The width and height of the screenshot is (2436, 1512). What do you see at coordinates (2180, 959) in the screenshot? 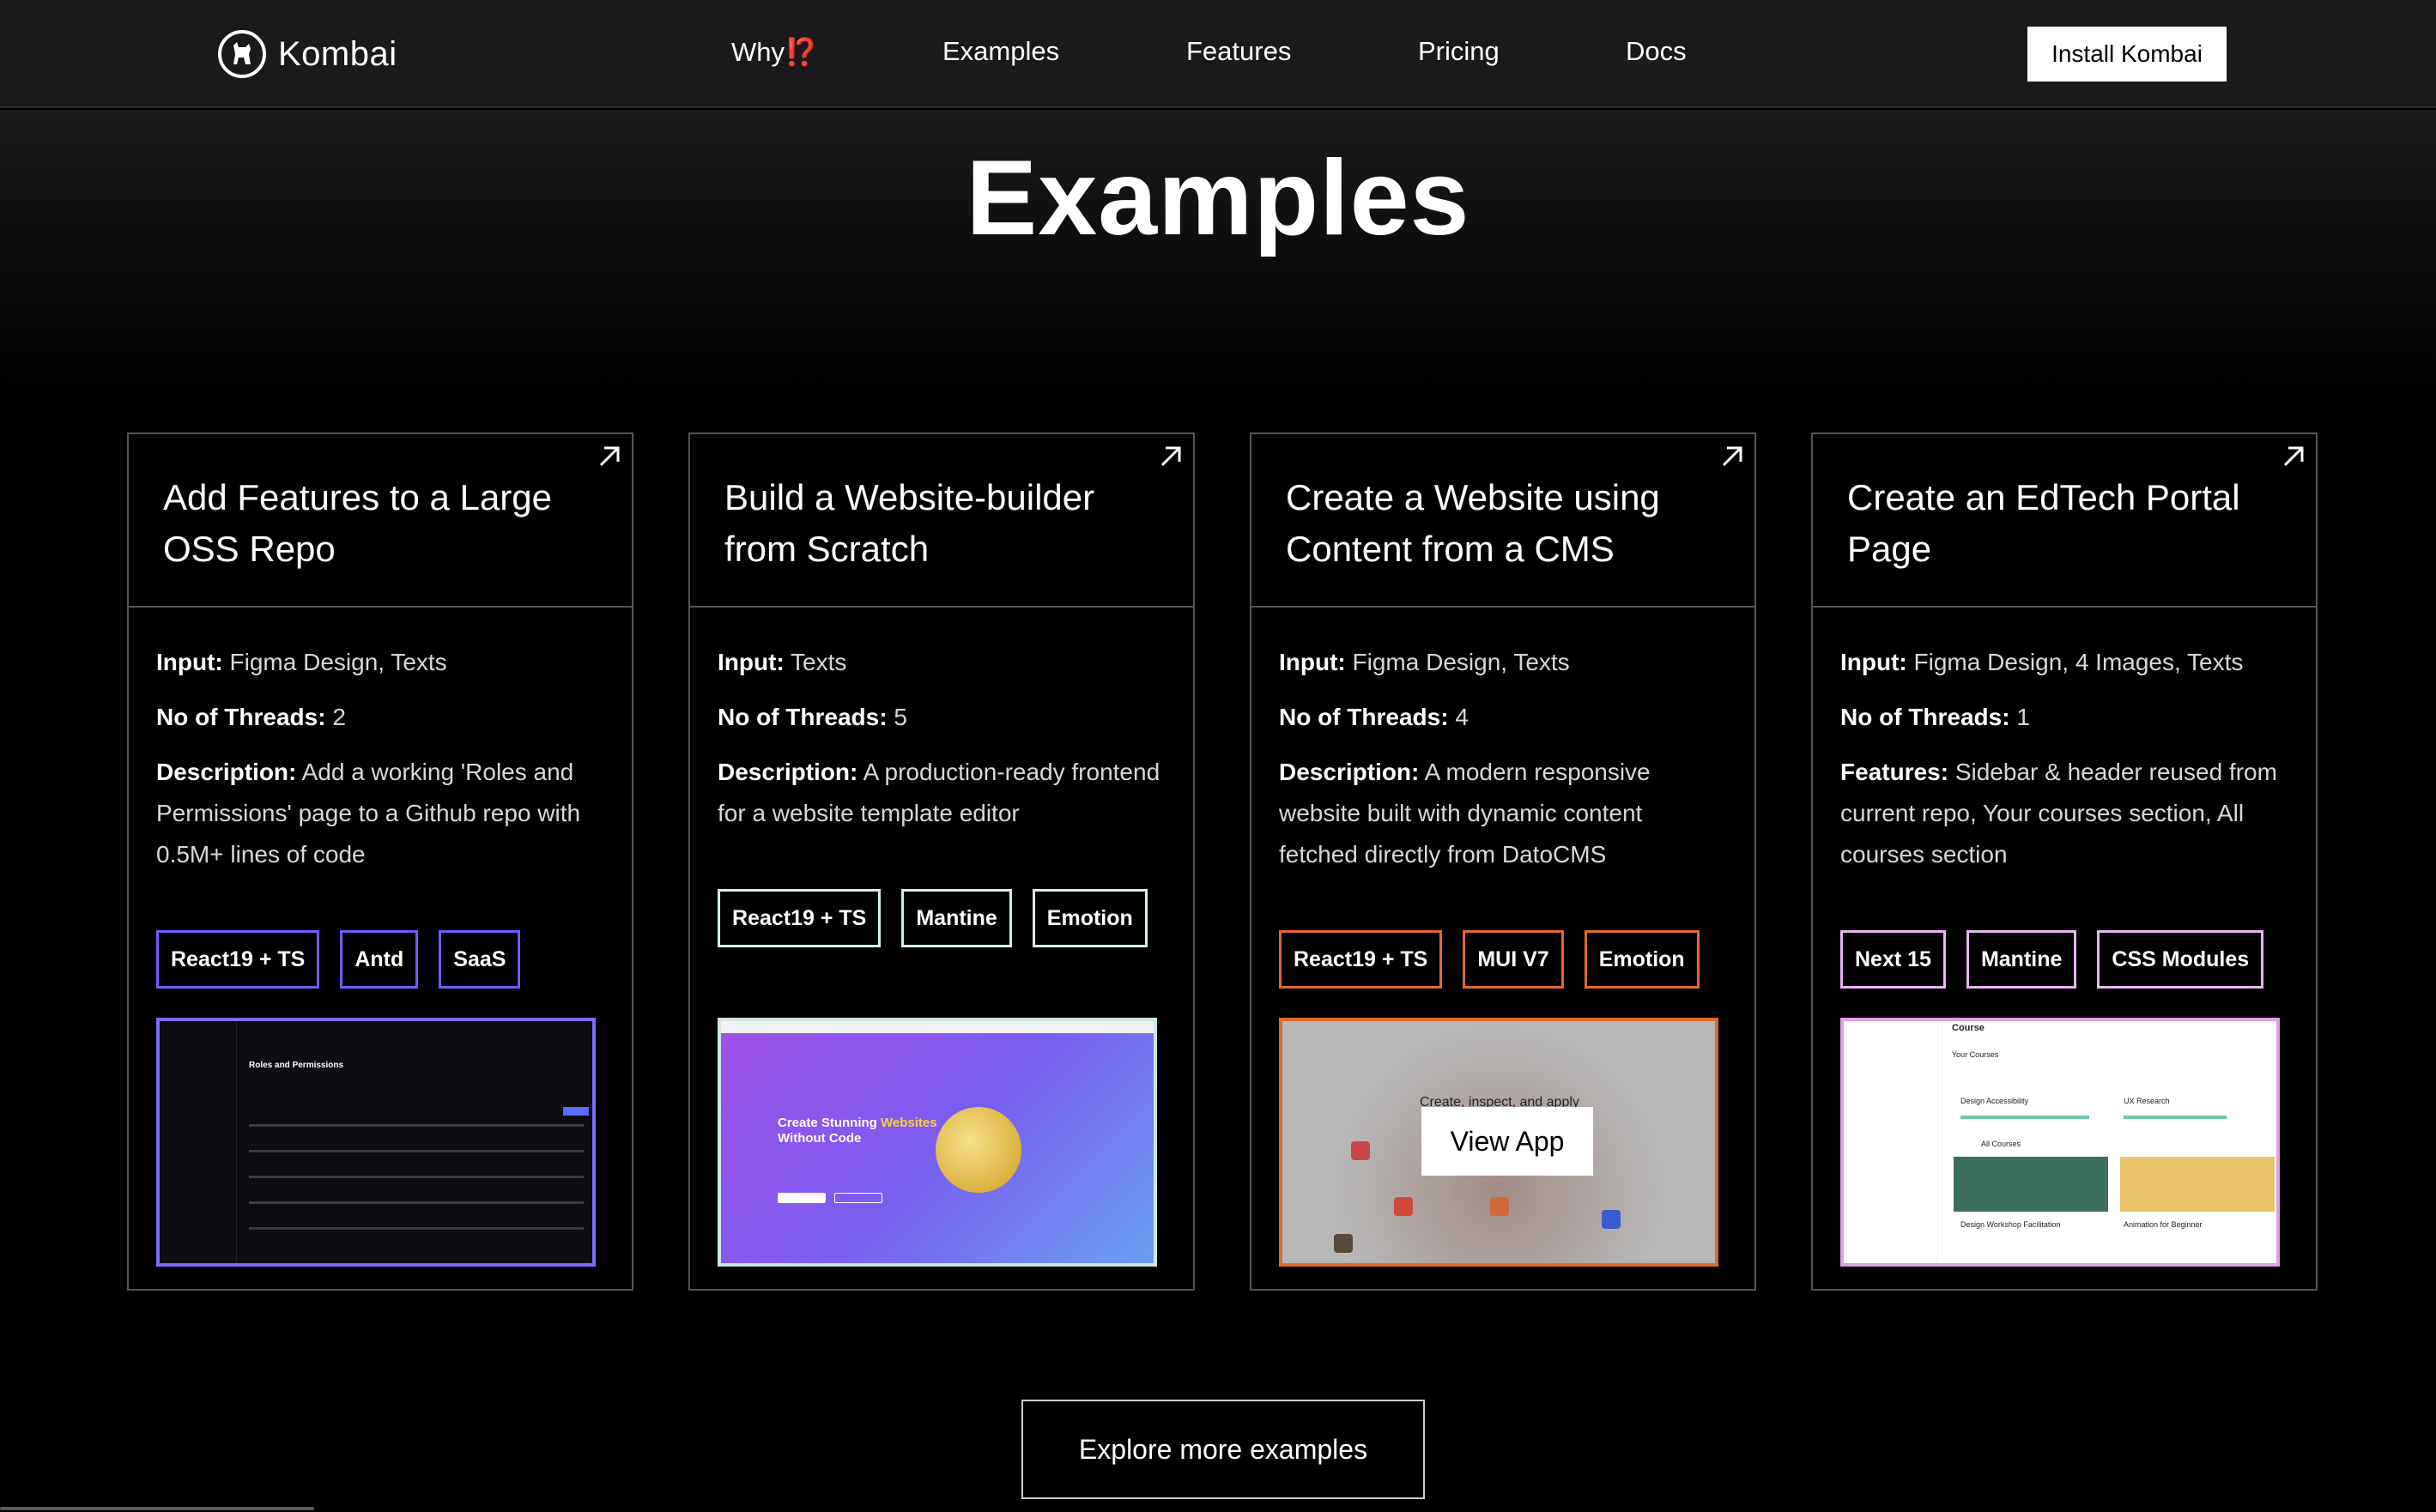
I see `tech-tag: CSS Modules` at bounding box center [2180, 959].